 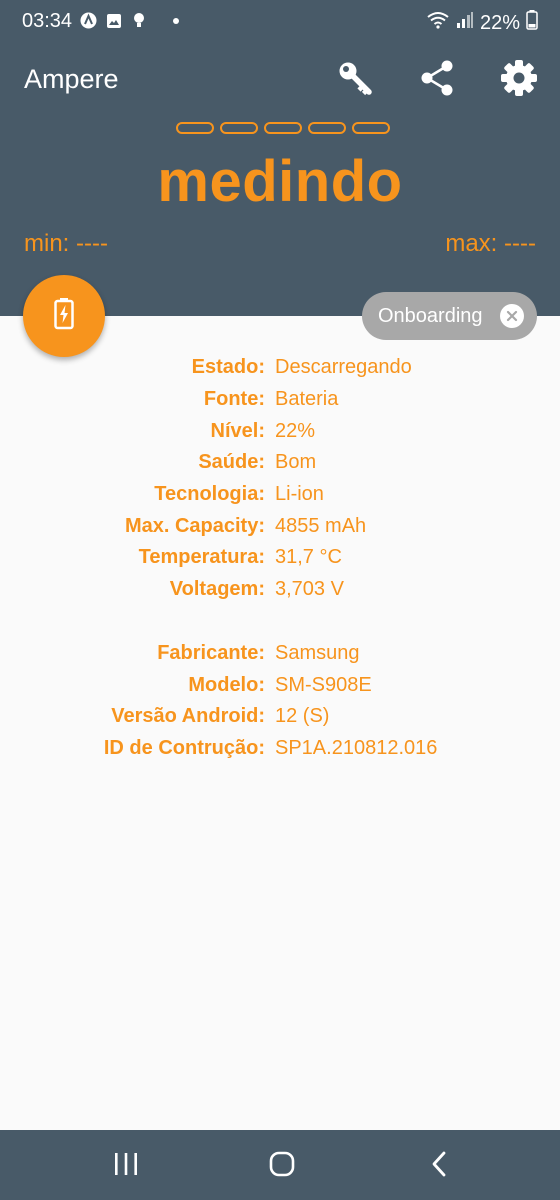 I want to click on info-label: ID de Contrução:, so click(x=184, y=747).